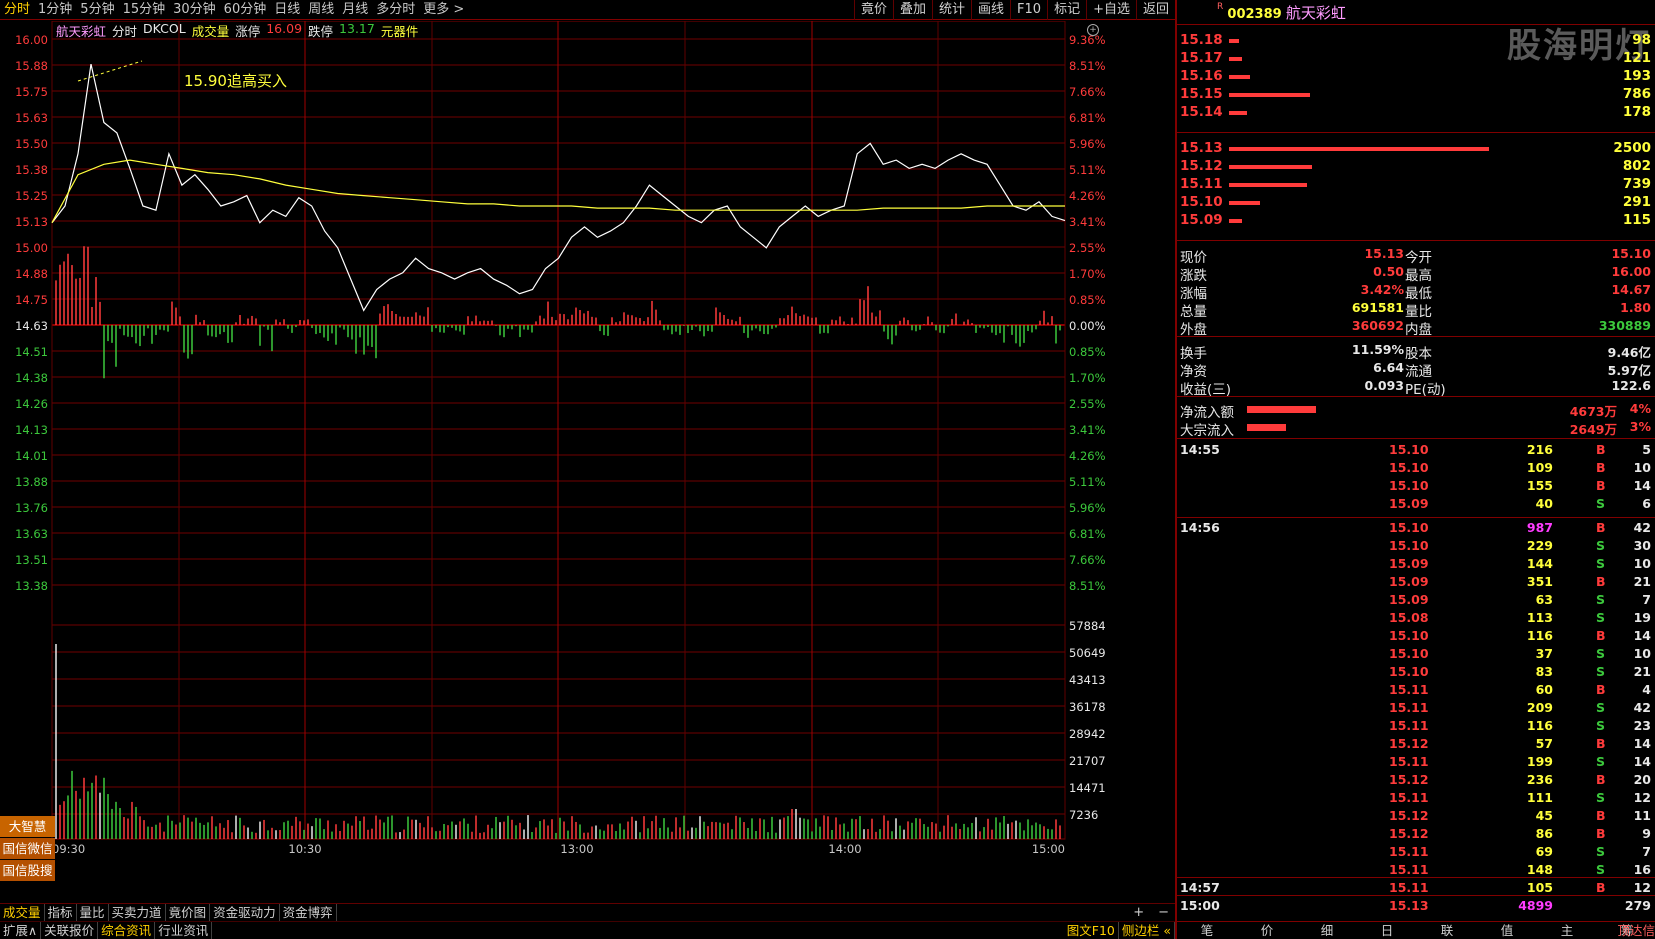 Image resolution: width=1655 pixels, height=939 pixels. Describe the element at coordinates (1646, 599) in the screenshot. I see `tick-count: 7` at that location.